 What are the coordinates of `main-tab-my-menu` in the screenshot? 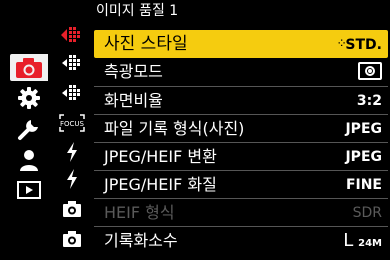 It's located at (29, 159).